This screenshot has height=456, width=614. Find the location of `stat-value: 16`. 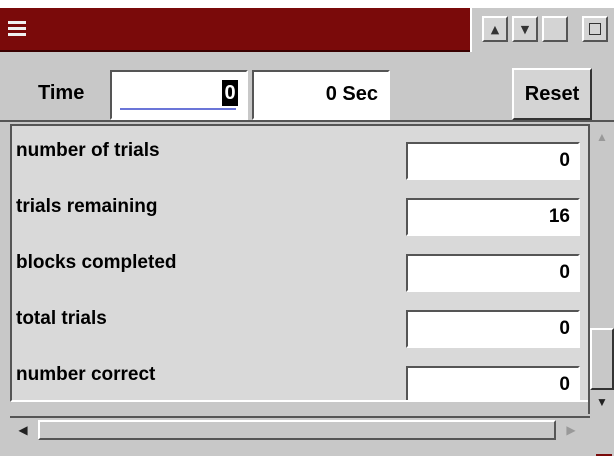

stat-value: 16 is located at coordinates (493, 217).